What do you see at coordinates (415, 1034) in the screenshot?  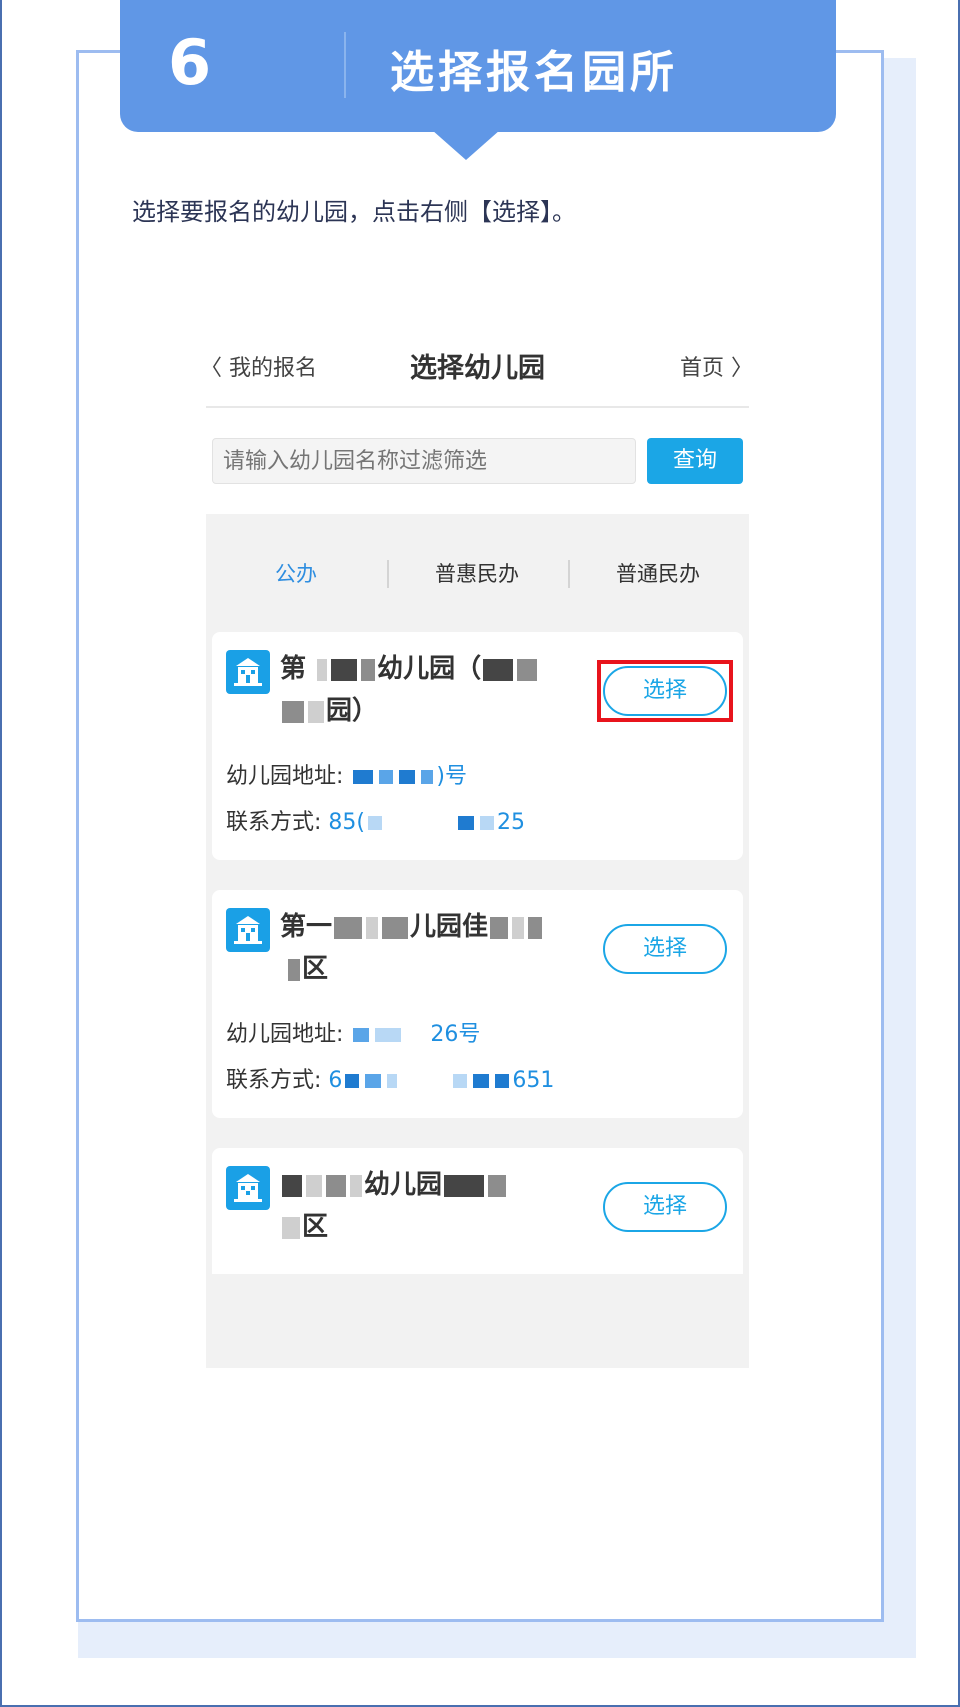 I see `address-value: 26号` at bounding box center [415, 1034].